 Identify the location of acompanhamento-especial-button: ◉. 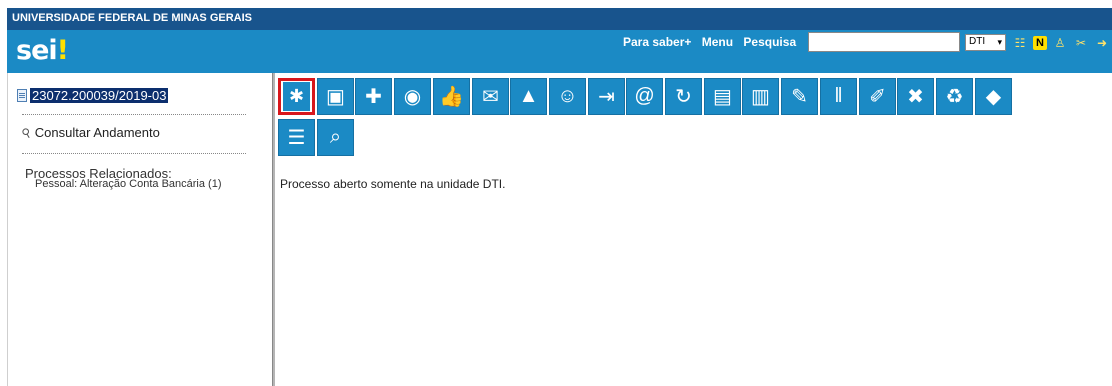
(412, 96).